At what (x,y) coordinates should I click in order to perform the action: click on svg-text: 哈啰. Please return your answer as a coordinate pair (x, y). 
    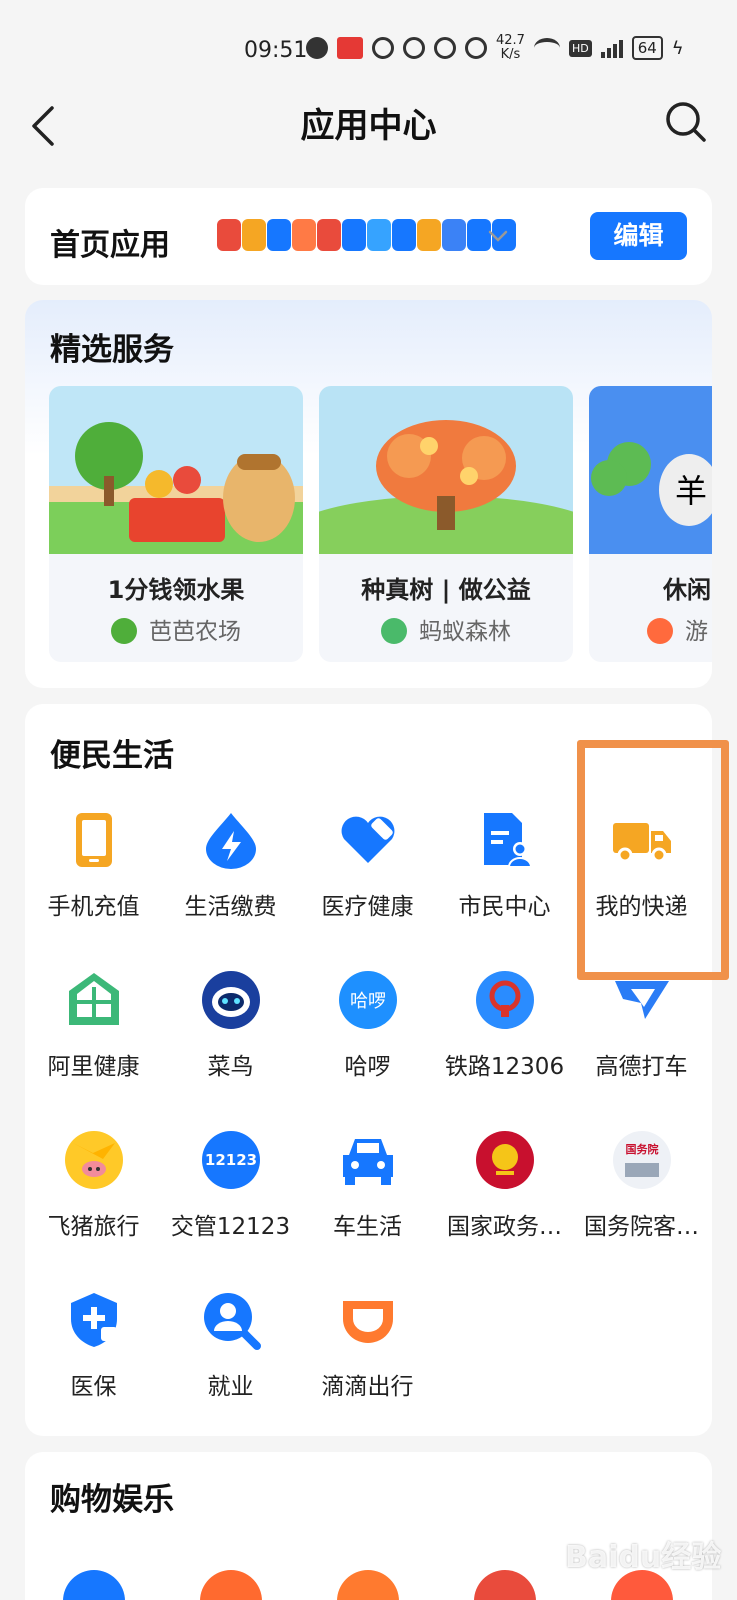
    Looking at the image, I should click on (368, 1001).